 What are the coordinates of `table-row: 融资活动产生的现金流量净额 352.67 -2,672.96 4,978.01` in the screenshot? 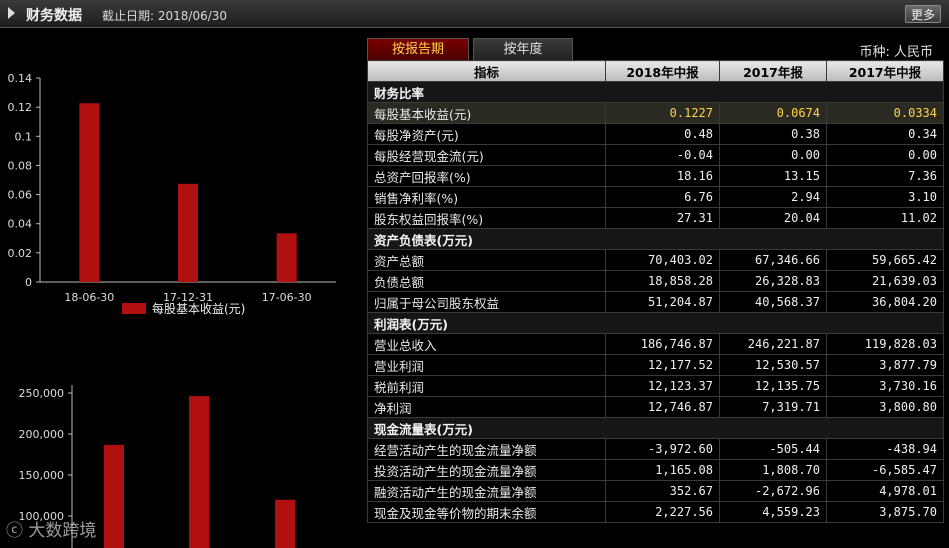 It's located at (655, 491).